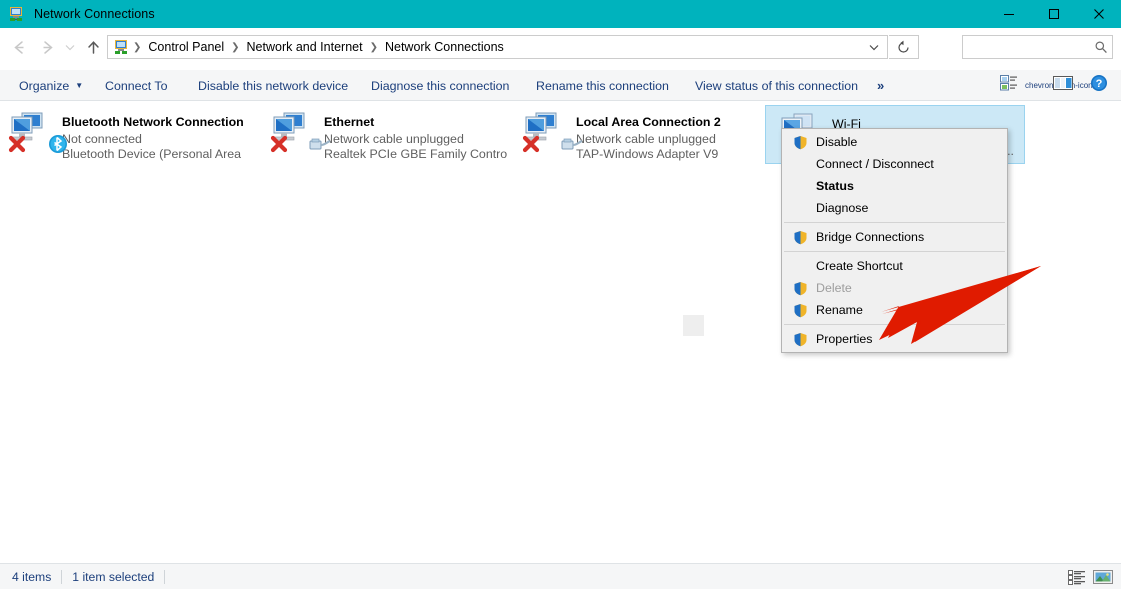 The image size is (1121, 589). What do you see at coordinates (1026, 47) in the screenshot?
I see `search-input` at bounding box center [1026, 47].